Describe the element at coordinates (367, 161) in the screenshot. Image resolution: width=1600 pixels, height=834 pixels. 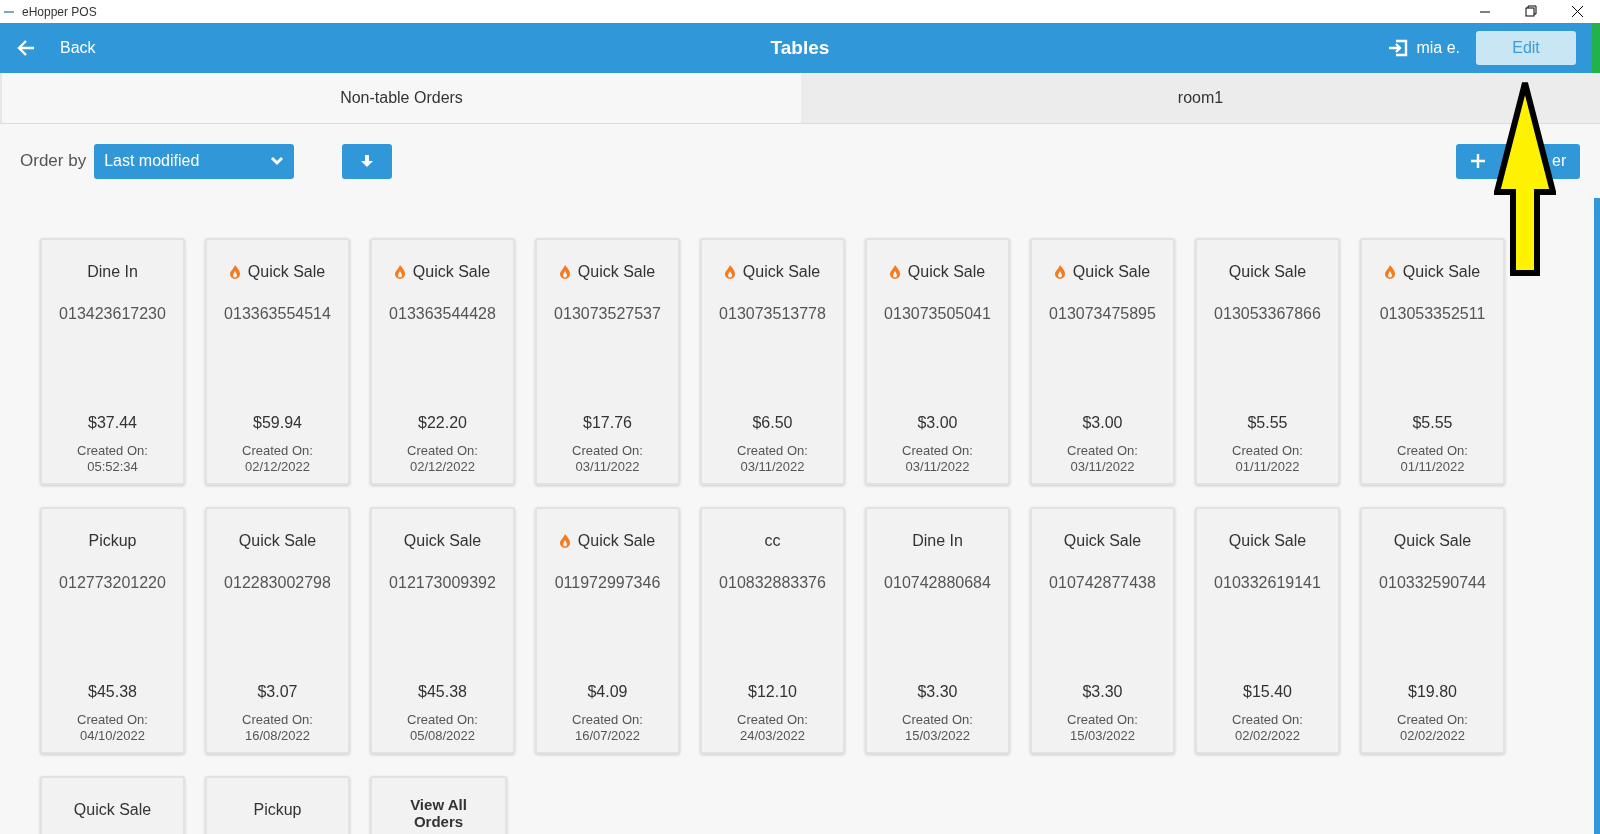
I see `sort-direction-button` at that location.